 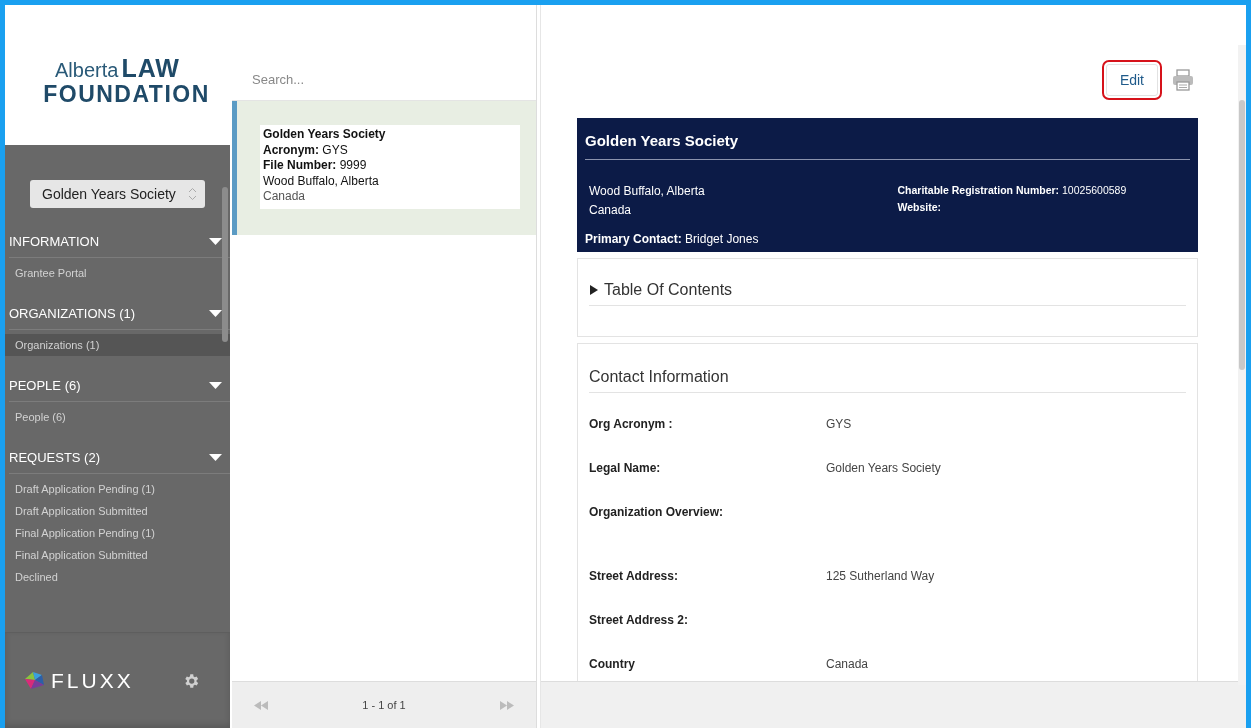 I want to click on field-label: Street Address 2:, so click(x=639, y=621).